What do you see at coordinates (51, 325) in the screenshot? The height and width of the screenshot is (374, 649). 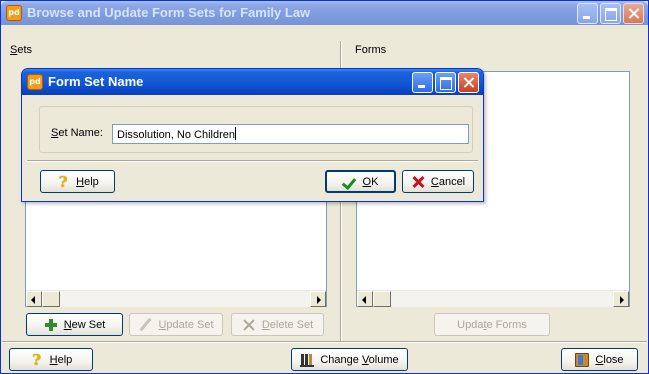 I see `plus-icon` at bounding box center [51, 325].